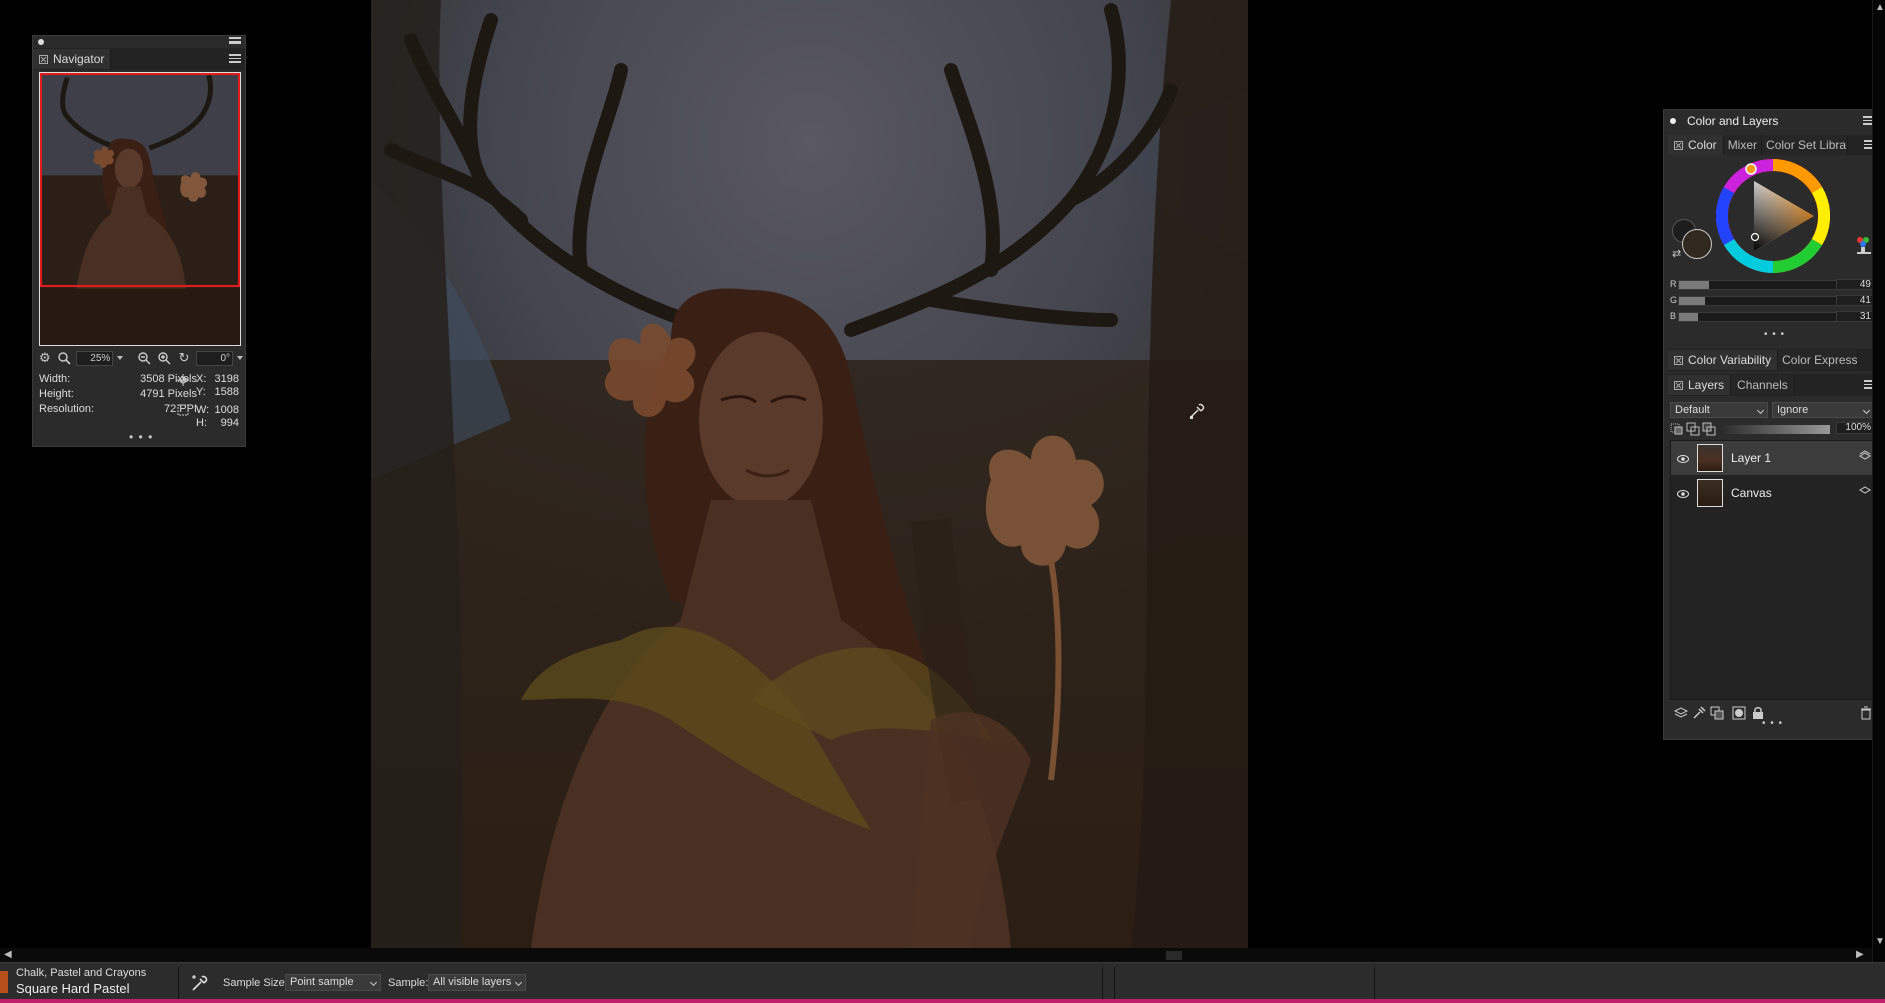 This screenshot has height=1003, width=1885. Describe the element at coordinates (1697, 244) in the screenshot. I see `main-color-swatch` at that location.